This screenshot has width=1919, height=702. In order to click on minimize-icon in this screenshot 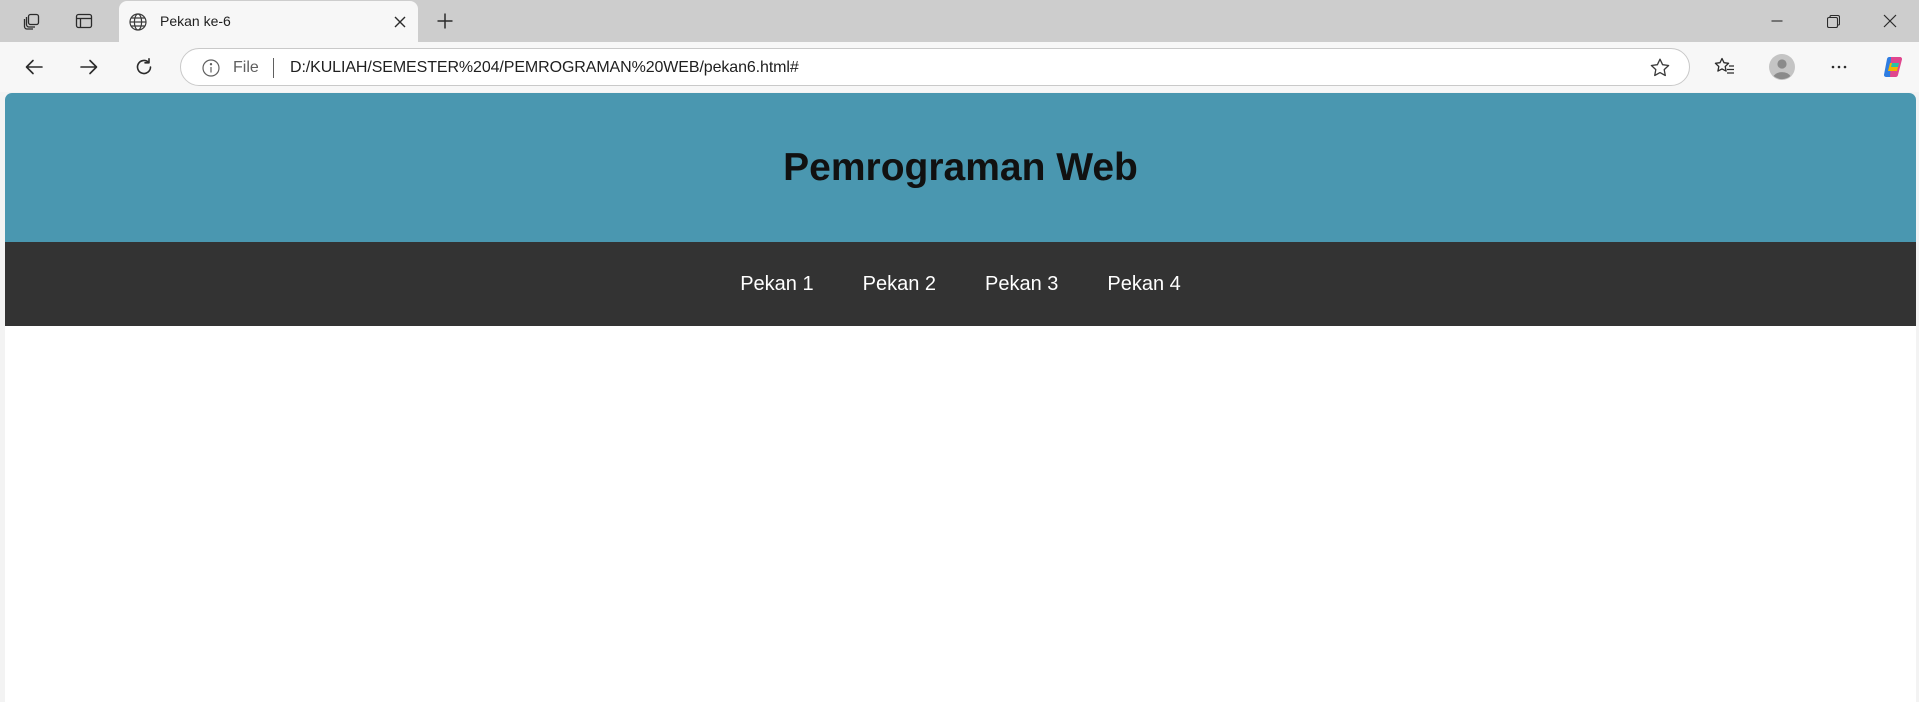, I will do `click(1777, 21)`.